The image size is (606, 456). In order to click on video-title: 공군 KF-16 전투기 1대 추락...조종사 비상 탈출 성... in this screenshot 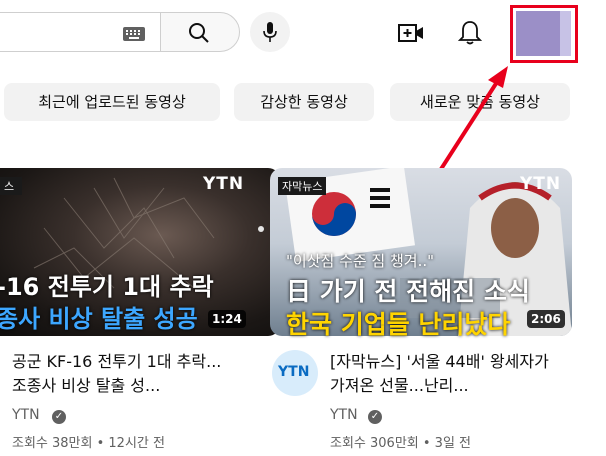, I will do `click(121, 374)`.